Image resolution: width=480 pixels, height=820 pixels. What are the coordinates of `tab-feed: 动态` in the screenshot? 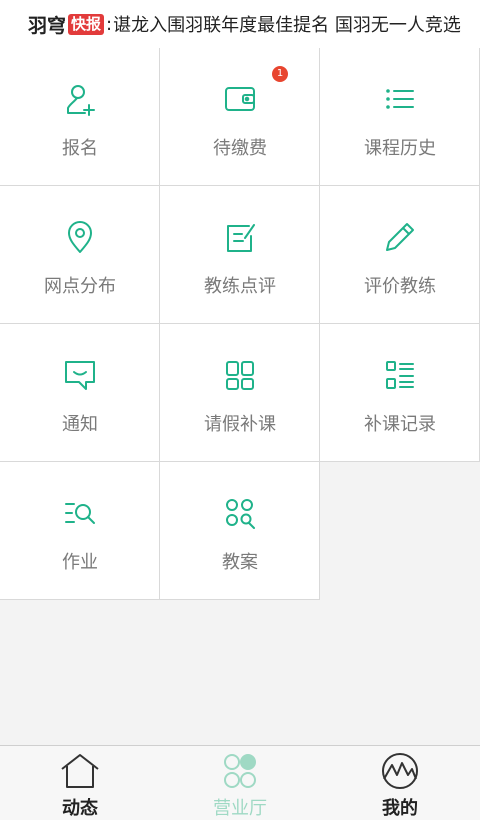 It's located at (80, 783).